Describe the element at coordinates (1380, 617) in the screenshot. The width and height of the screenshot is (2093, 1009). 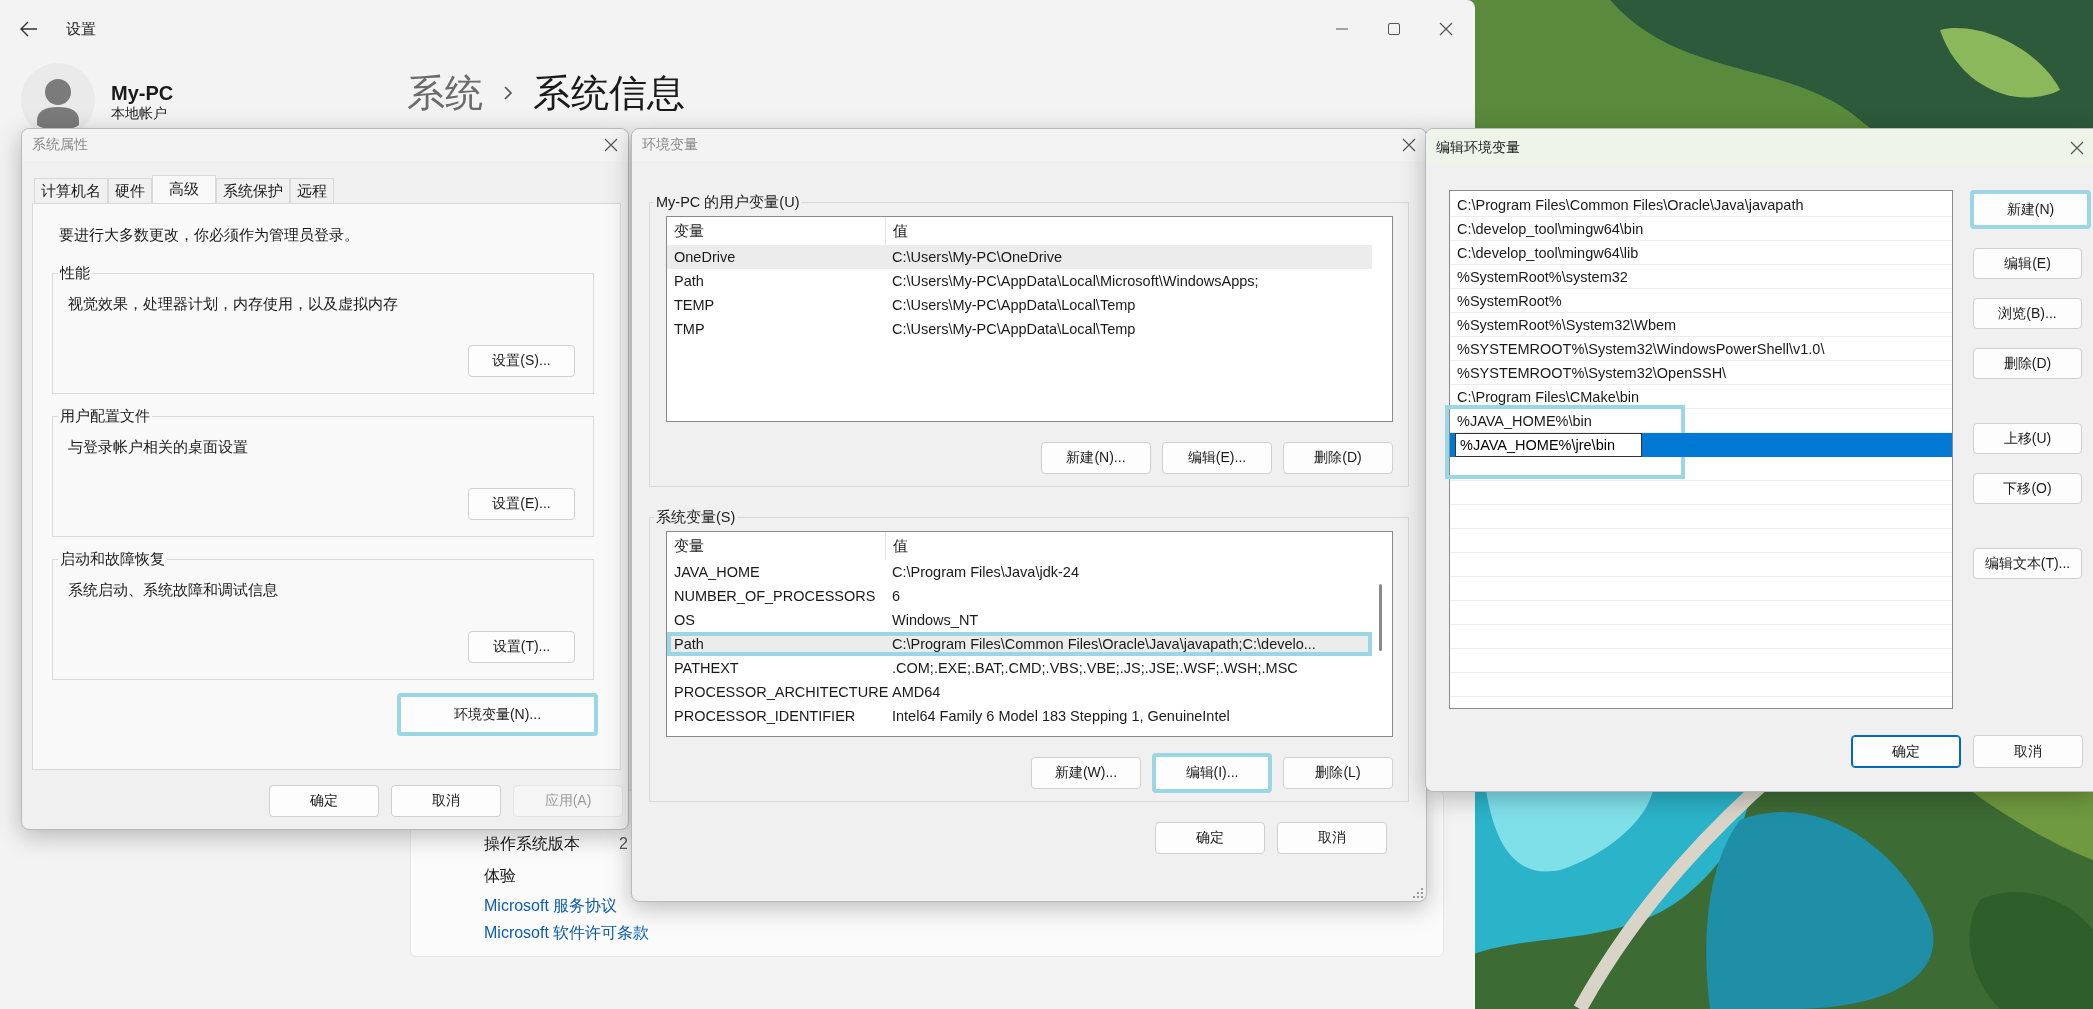
I see `scrollbar` at that location.